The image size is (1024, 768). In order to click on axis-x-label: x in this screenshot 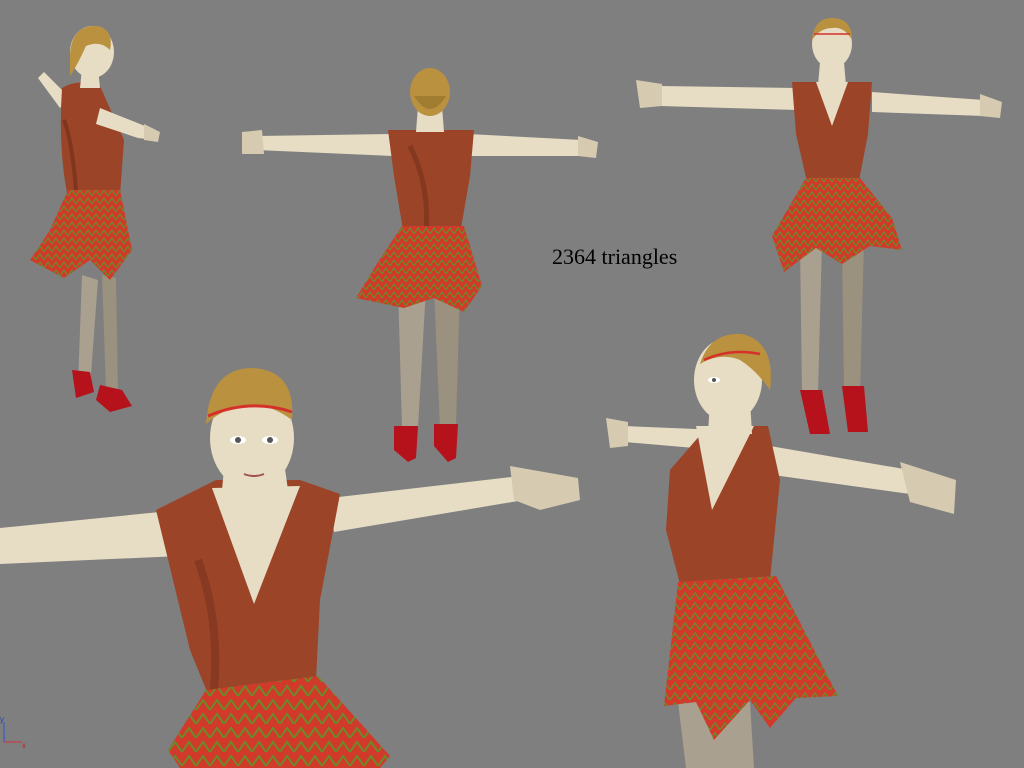, I will do `click(24, 745)`.